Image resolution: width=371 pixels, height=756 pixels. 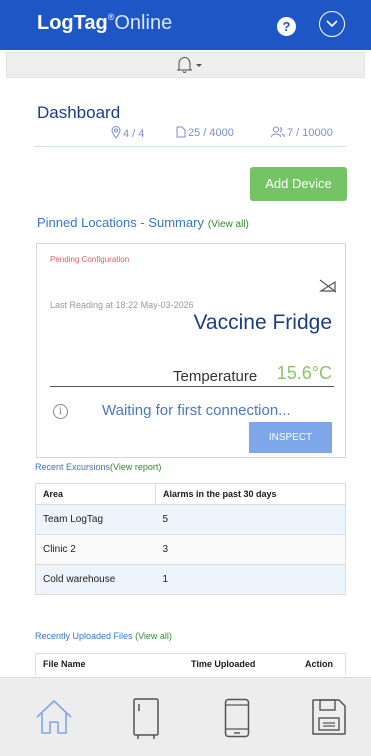 What do you see at coordinates (185, 716) in the screenshot?
I see `bottom-nav` at bounding box center [185, 716].